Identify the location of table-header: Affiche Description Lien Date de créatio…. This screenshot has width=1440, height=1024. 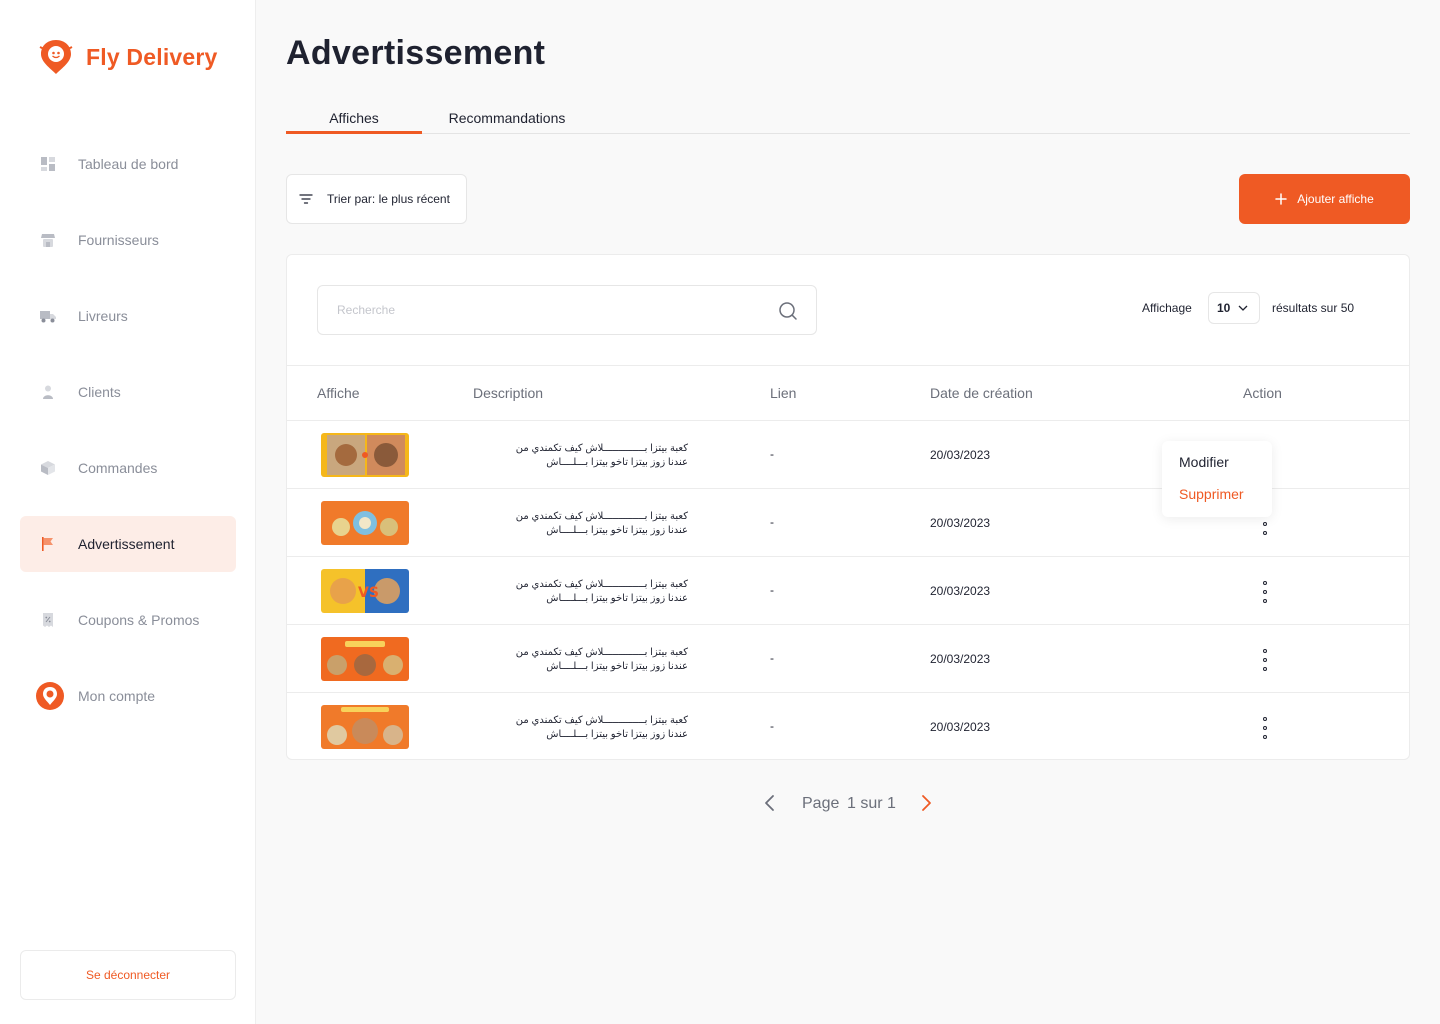
(848, 393).